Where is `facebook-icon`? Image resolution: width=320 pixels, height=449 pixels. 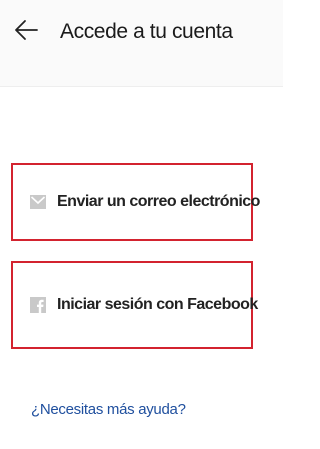 facebook-icon is located at coordinates (38, 305).